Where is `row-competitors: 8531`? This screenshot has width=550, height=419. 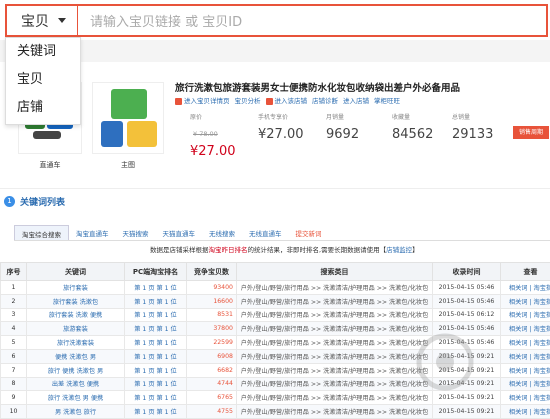 row-competitors: 8531 is located at coordinates (211, 315).